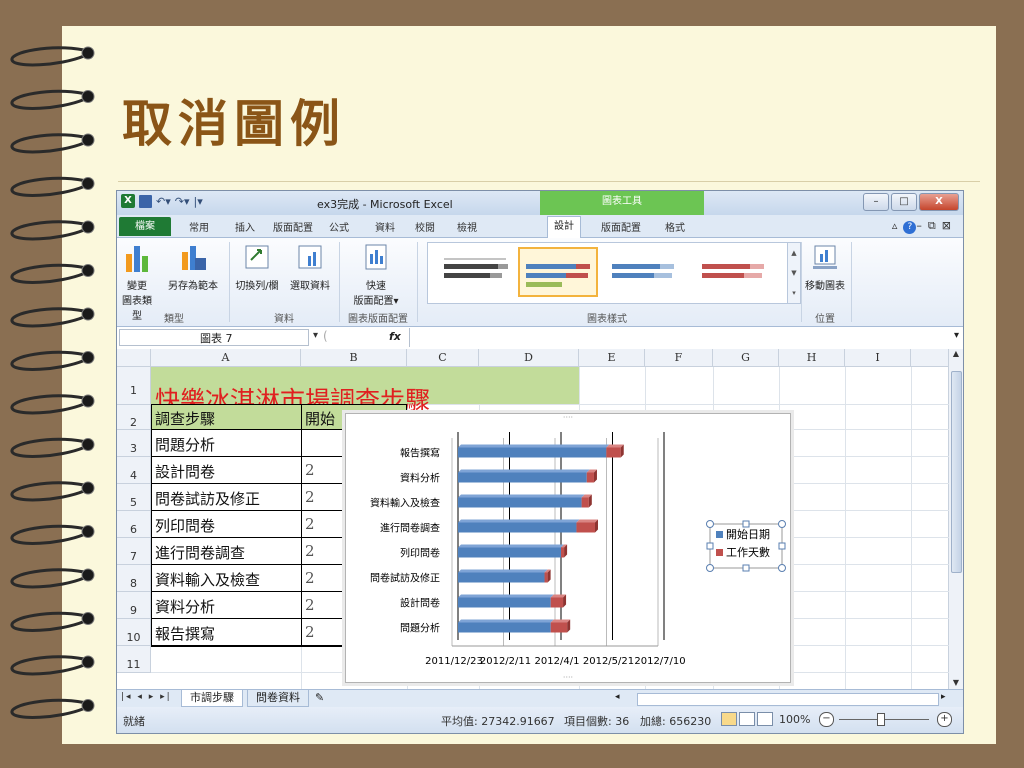  Describe the element at coordinates (134, 417) in the screenshot. I see `row-header: 2` at that location.